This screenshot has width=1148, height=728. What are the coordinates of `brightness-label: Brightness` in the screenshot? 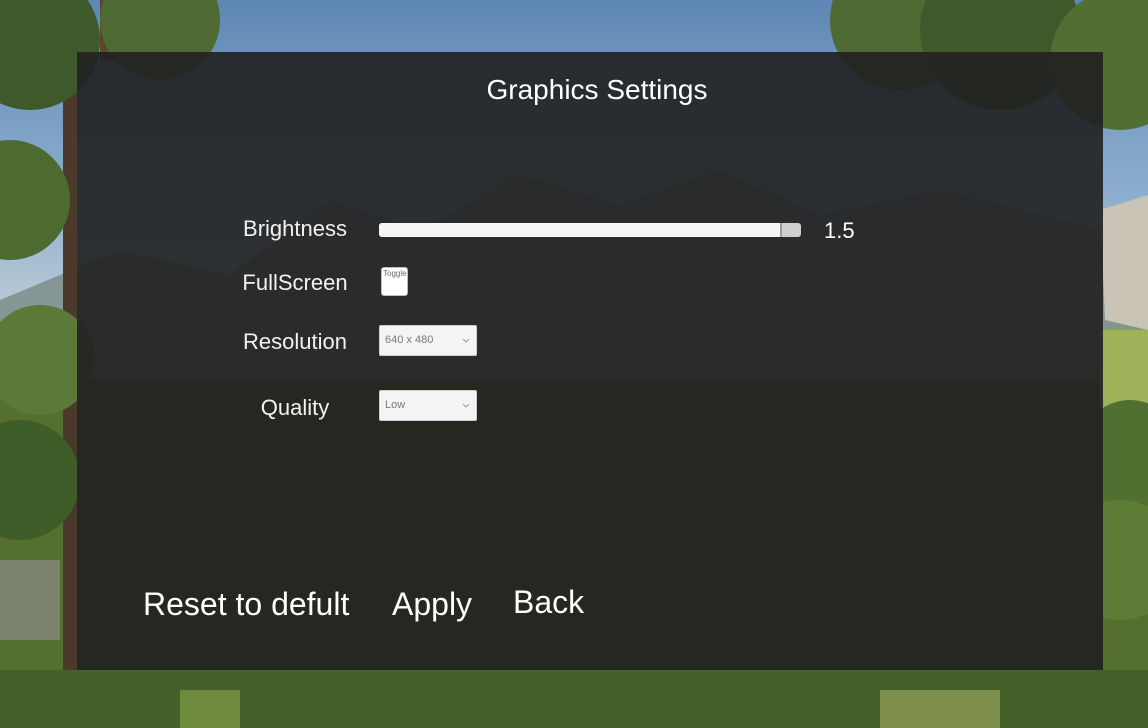 It's located at (295, 228).